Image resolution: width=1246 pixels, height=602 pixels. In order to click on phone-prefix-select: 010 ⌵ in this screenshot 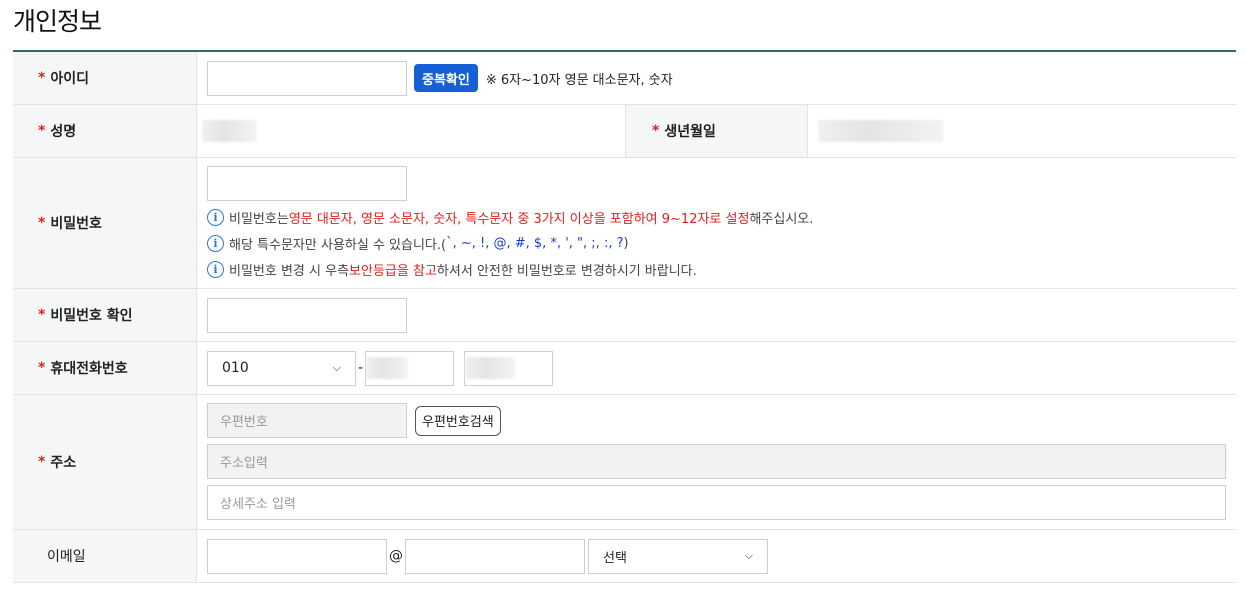, I will do `click(281, 368)`.